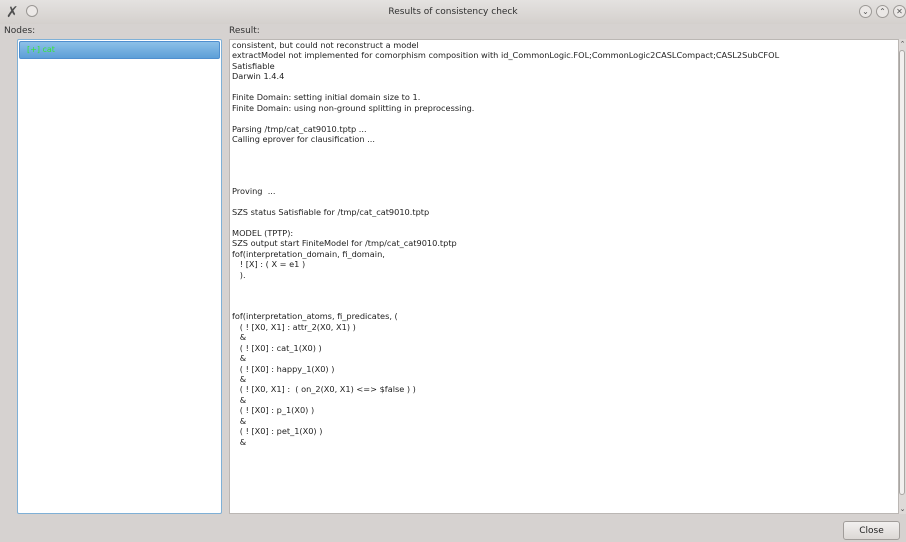 This screenshot has height=542, width=906. What do you see at coordinates (277, 347) in the screenshot?
I see `result-line: ( ! [X0] : cat_1(X0) )` at bounding box center [277, 347].